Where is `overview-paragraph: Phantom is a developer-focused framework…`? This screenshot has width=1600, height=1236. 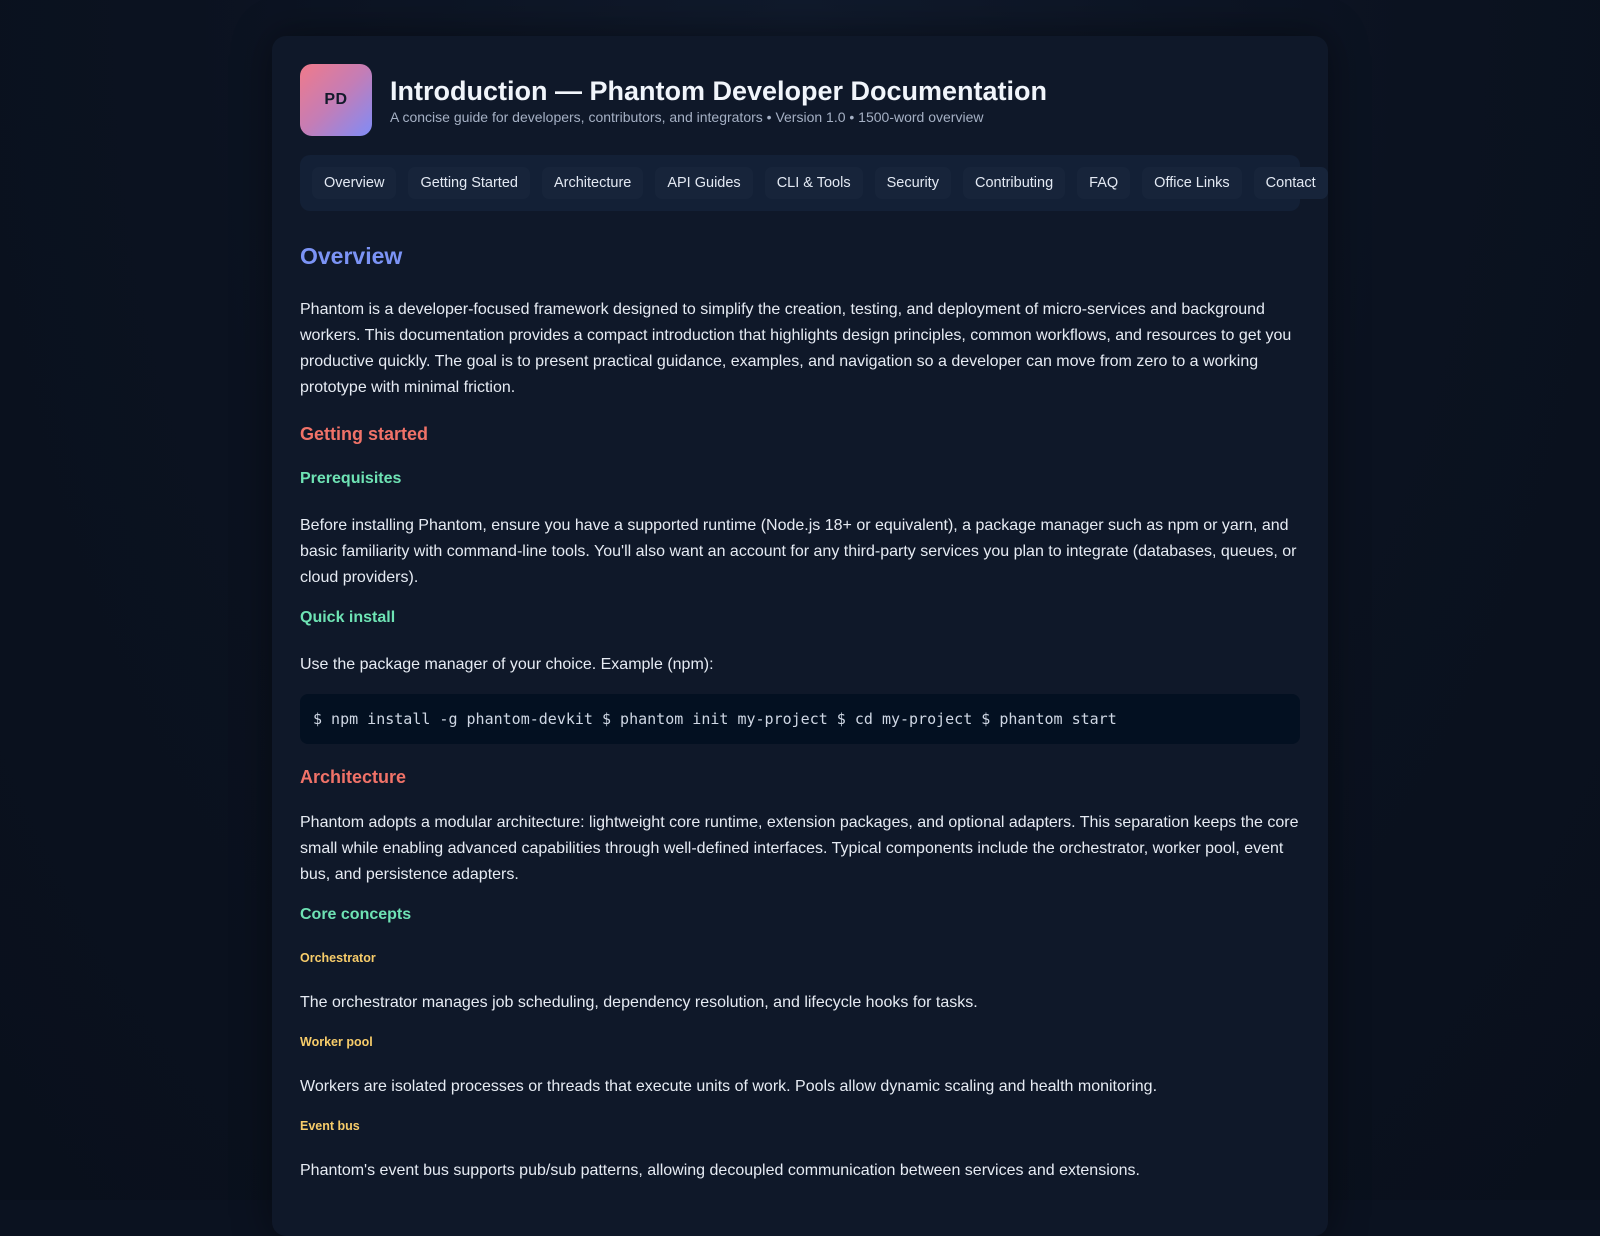
overview-paragraph: Phantom is a developer-focused framework… is located at coordinates (796, 348).